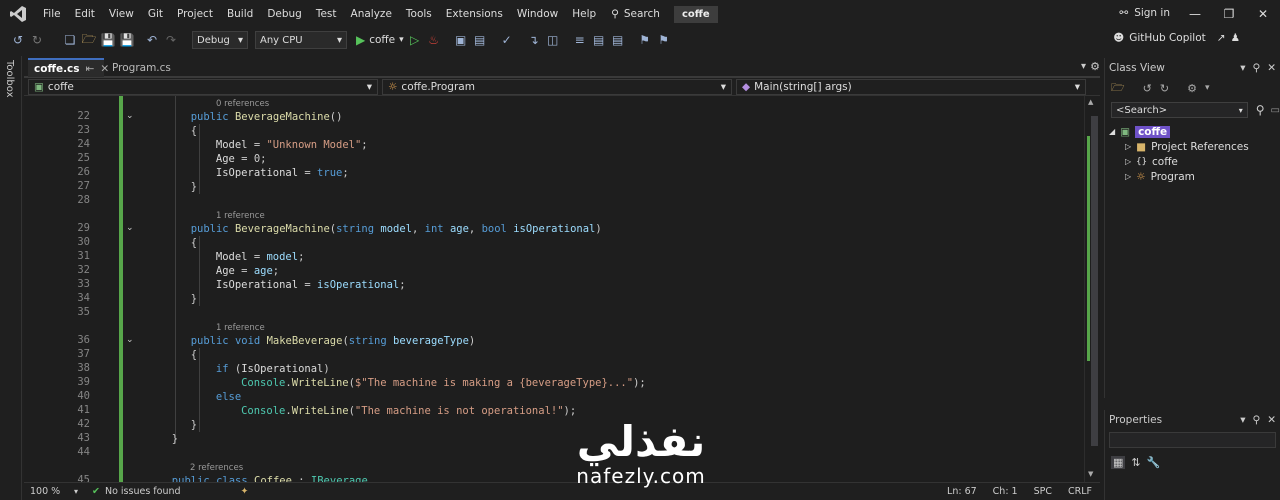 The image size is (1280, 500). I want to click on visual-studio-logo-icon, so click(18, 14).